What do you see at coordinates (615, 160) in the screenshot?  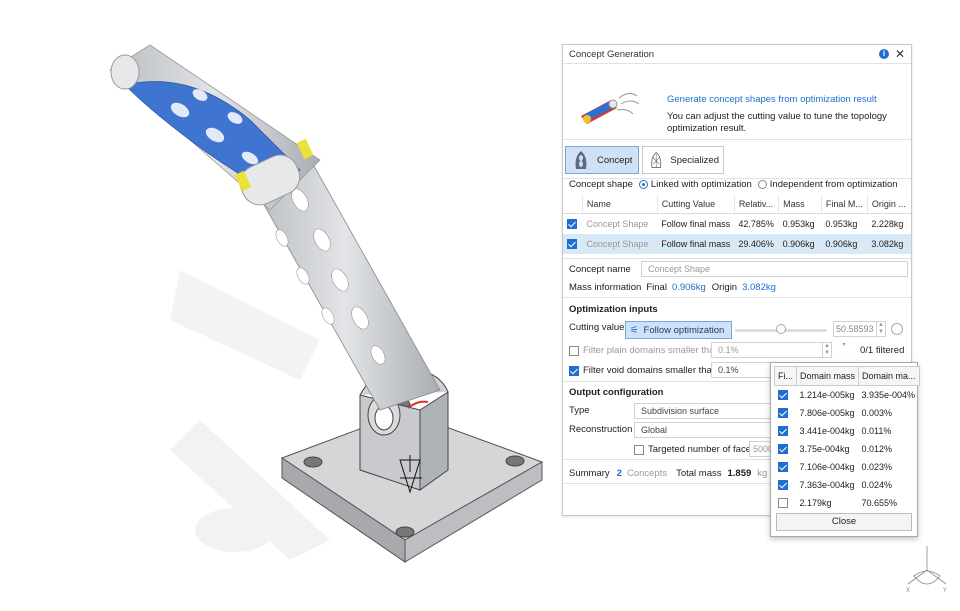 I see `concept-mode-label: Concept` at bounding box center [615, 160].